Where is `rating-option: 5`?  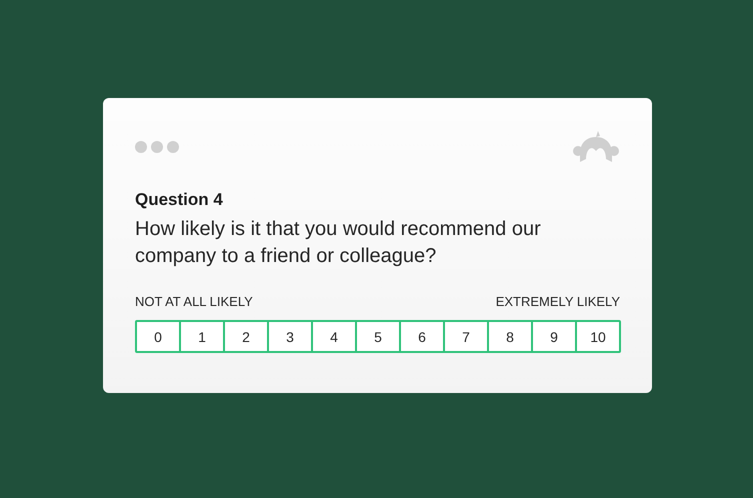
rating-option: 5 is located at coordinates (377, 336).